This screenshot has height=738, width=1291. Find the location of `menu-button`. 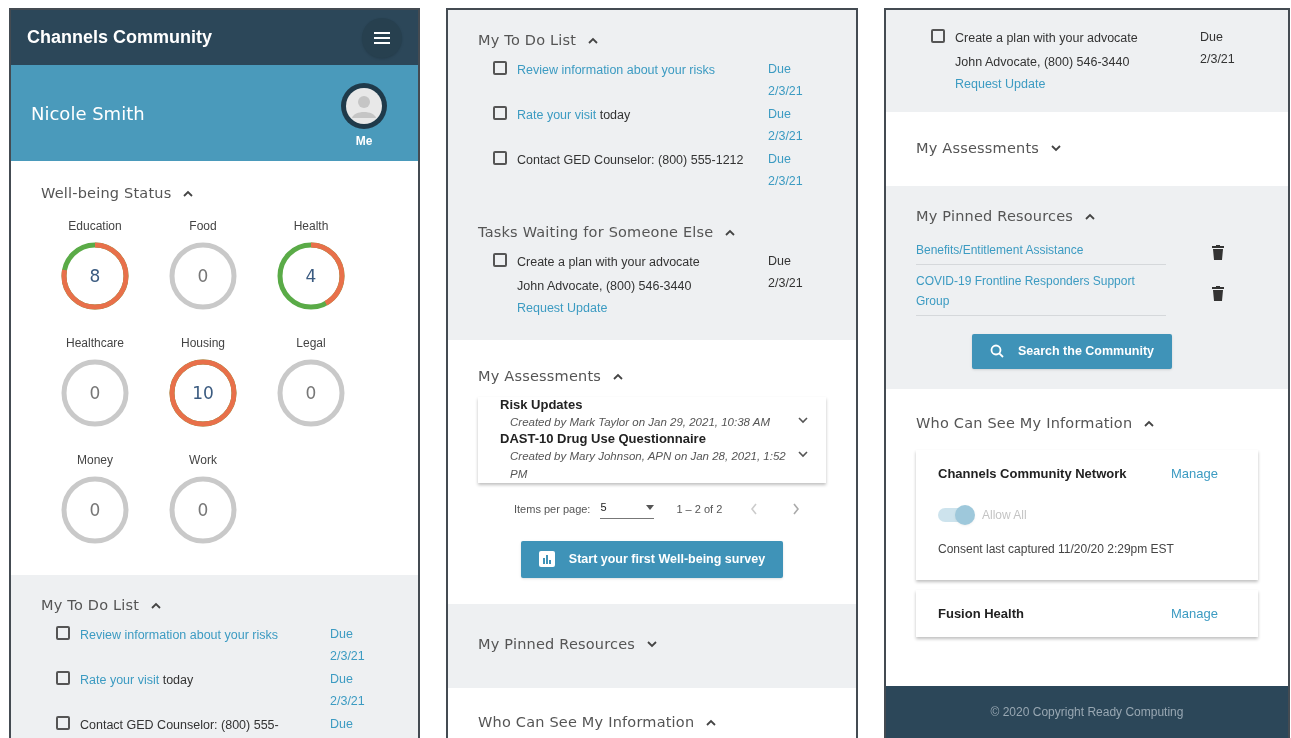

menu-button is located at coordinates (382, 37).